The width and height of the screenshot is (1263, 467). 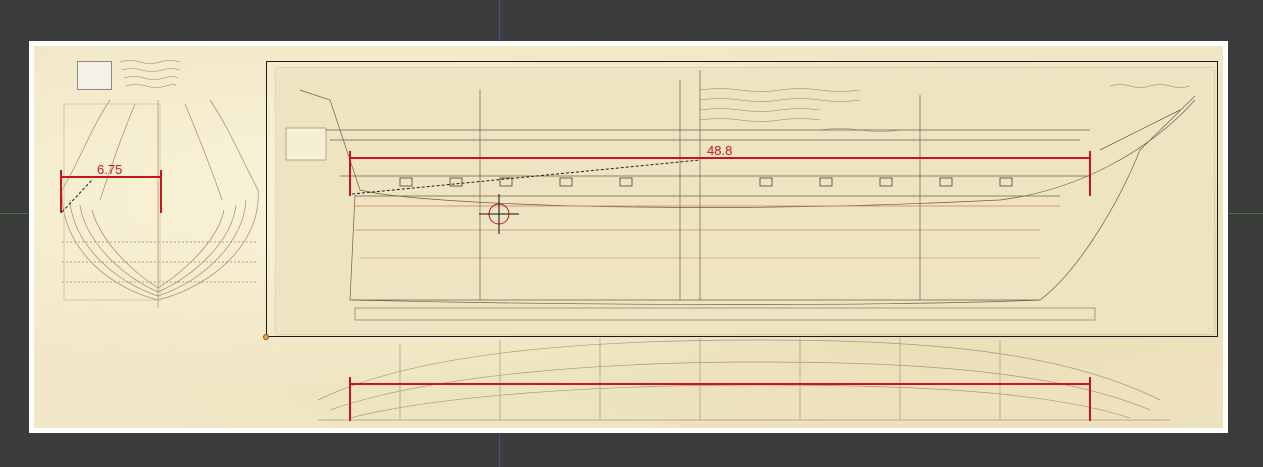 I want to click on selection-corner-handle, so click(x=266, y=337).